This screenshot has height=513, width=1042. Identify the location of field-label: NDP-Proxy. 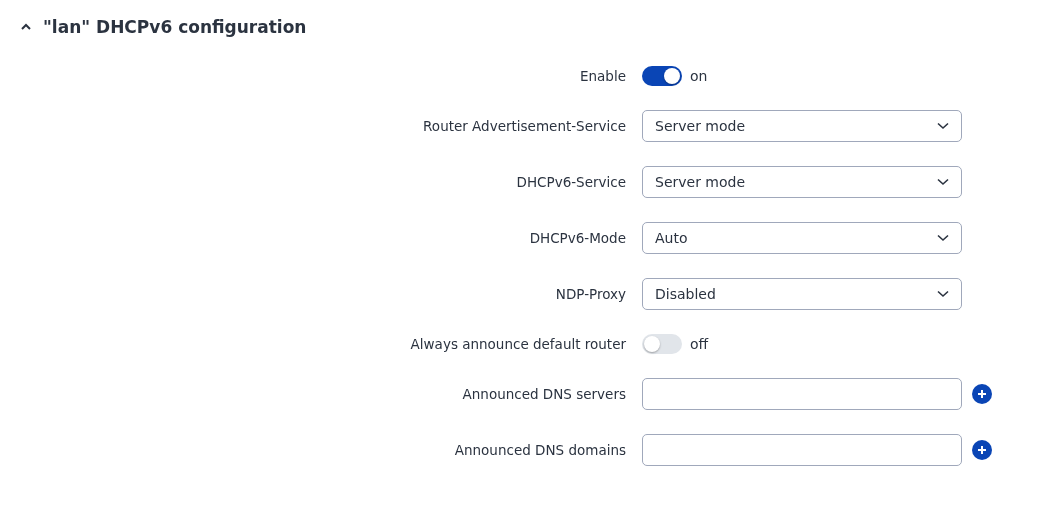
(590, 294).